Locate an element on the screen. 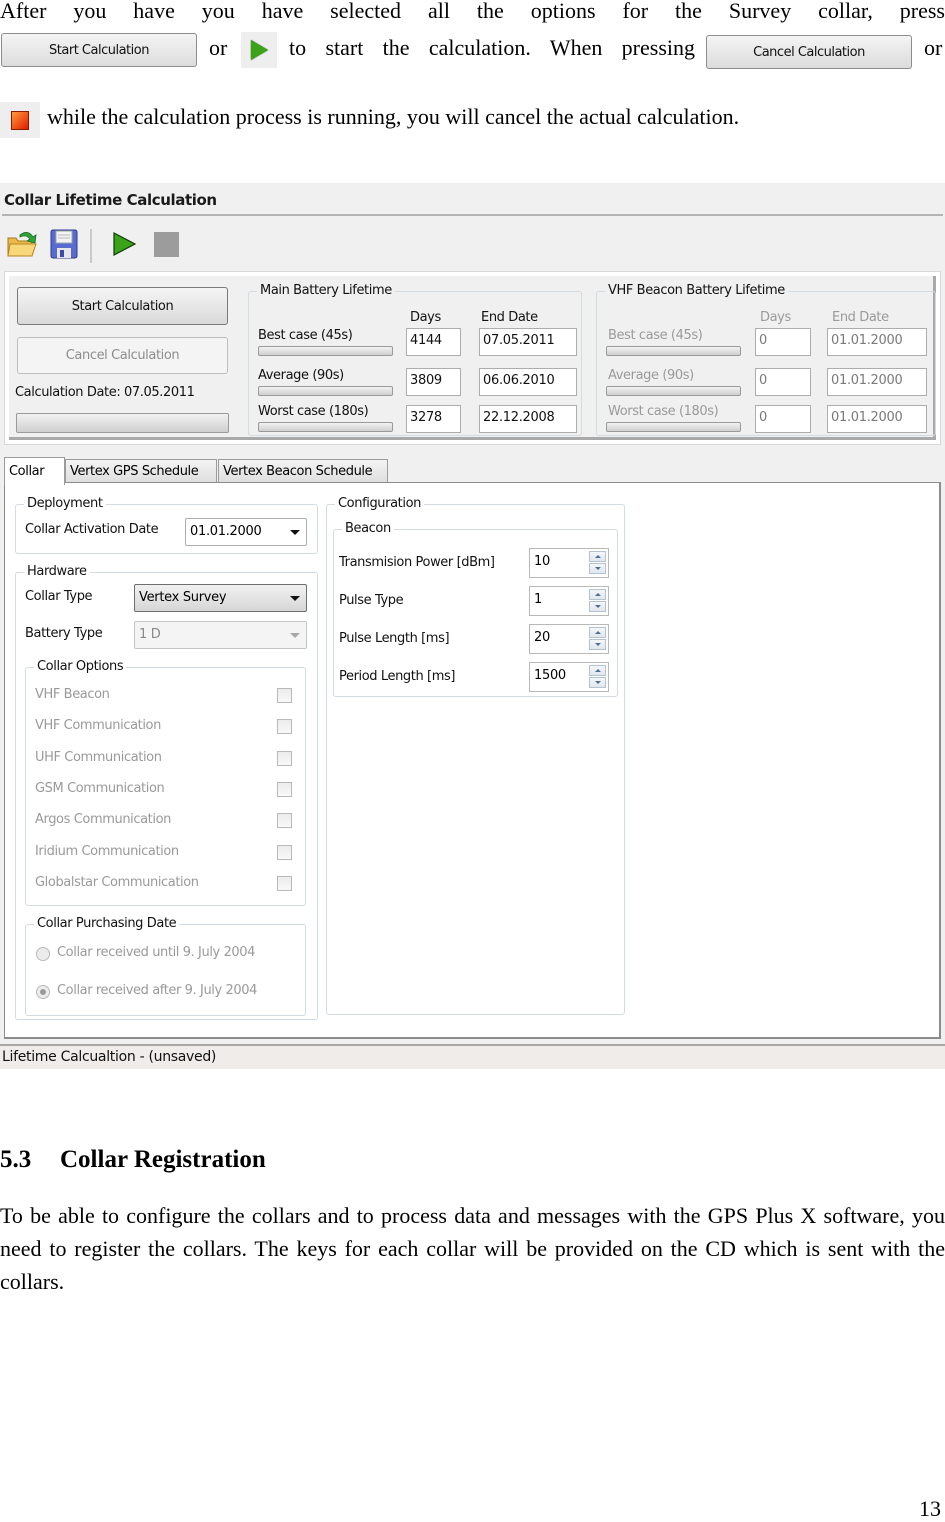 This screenshot has width=945, height=1522. activation-date-picker: 01.01.2000 is located at coordinates (246, 532).